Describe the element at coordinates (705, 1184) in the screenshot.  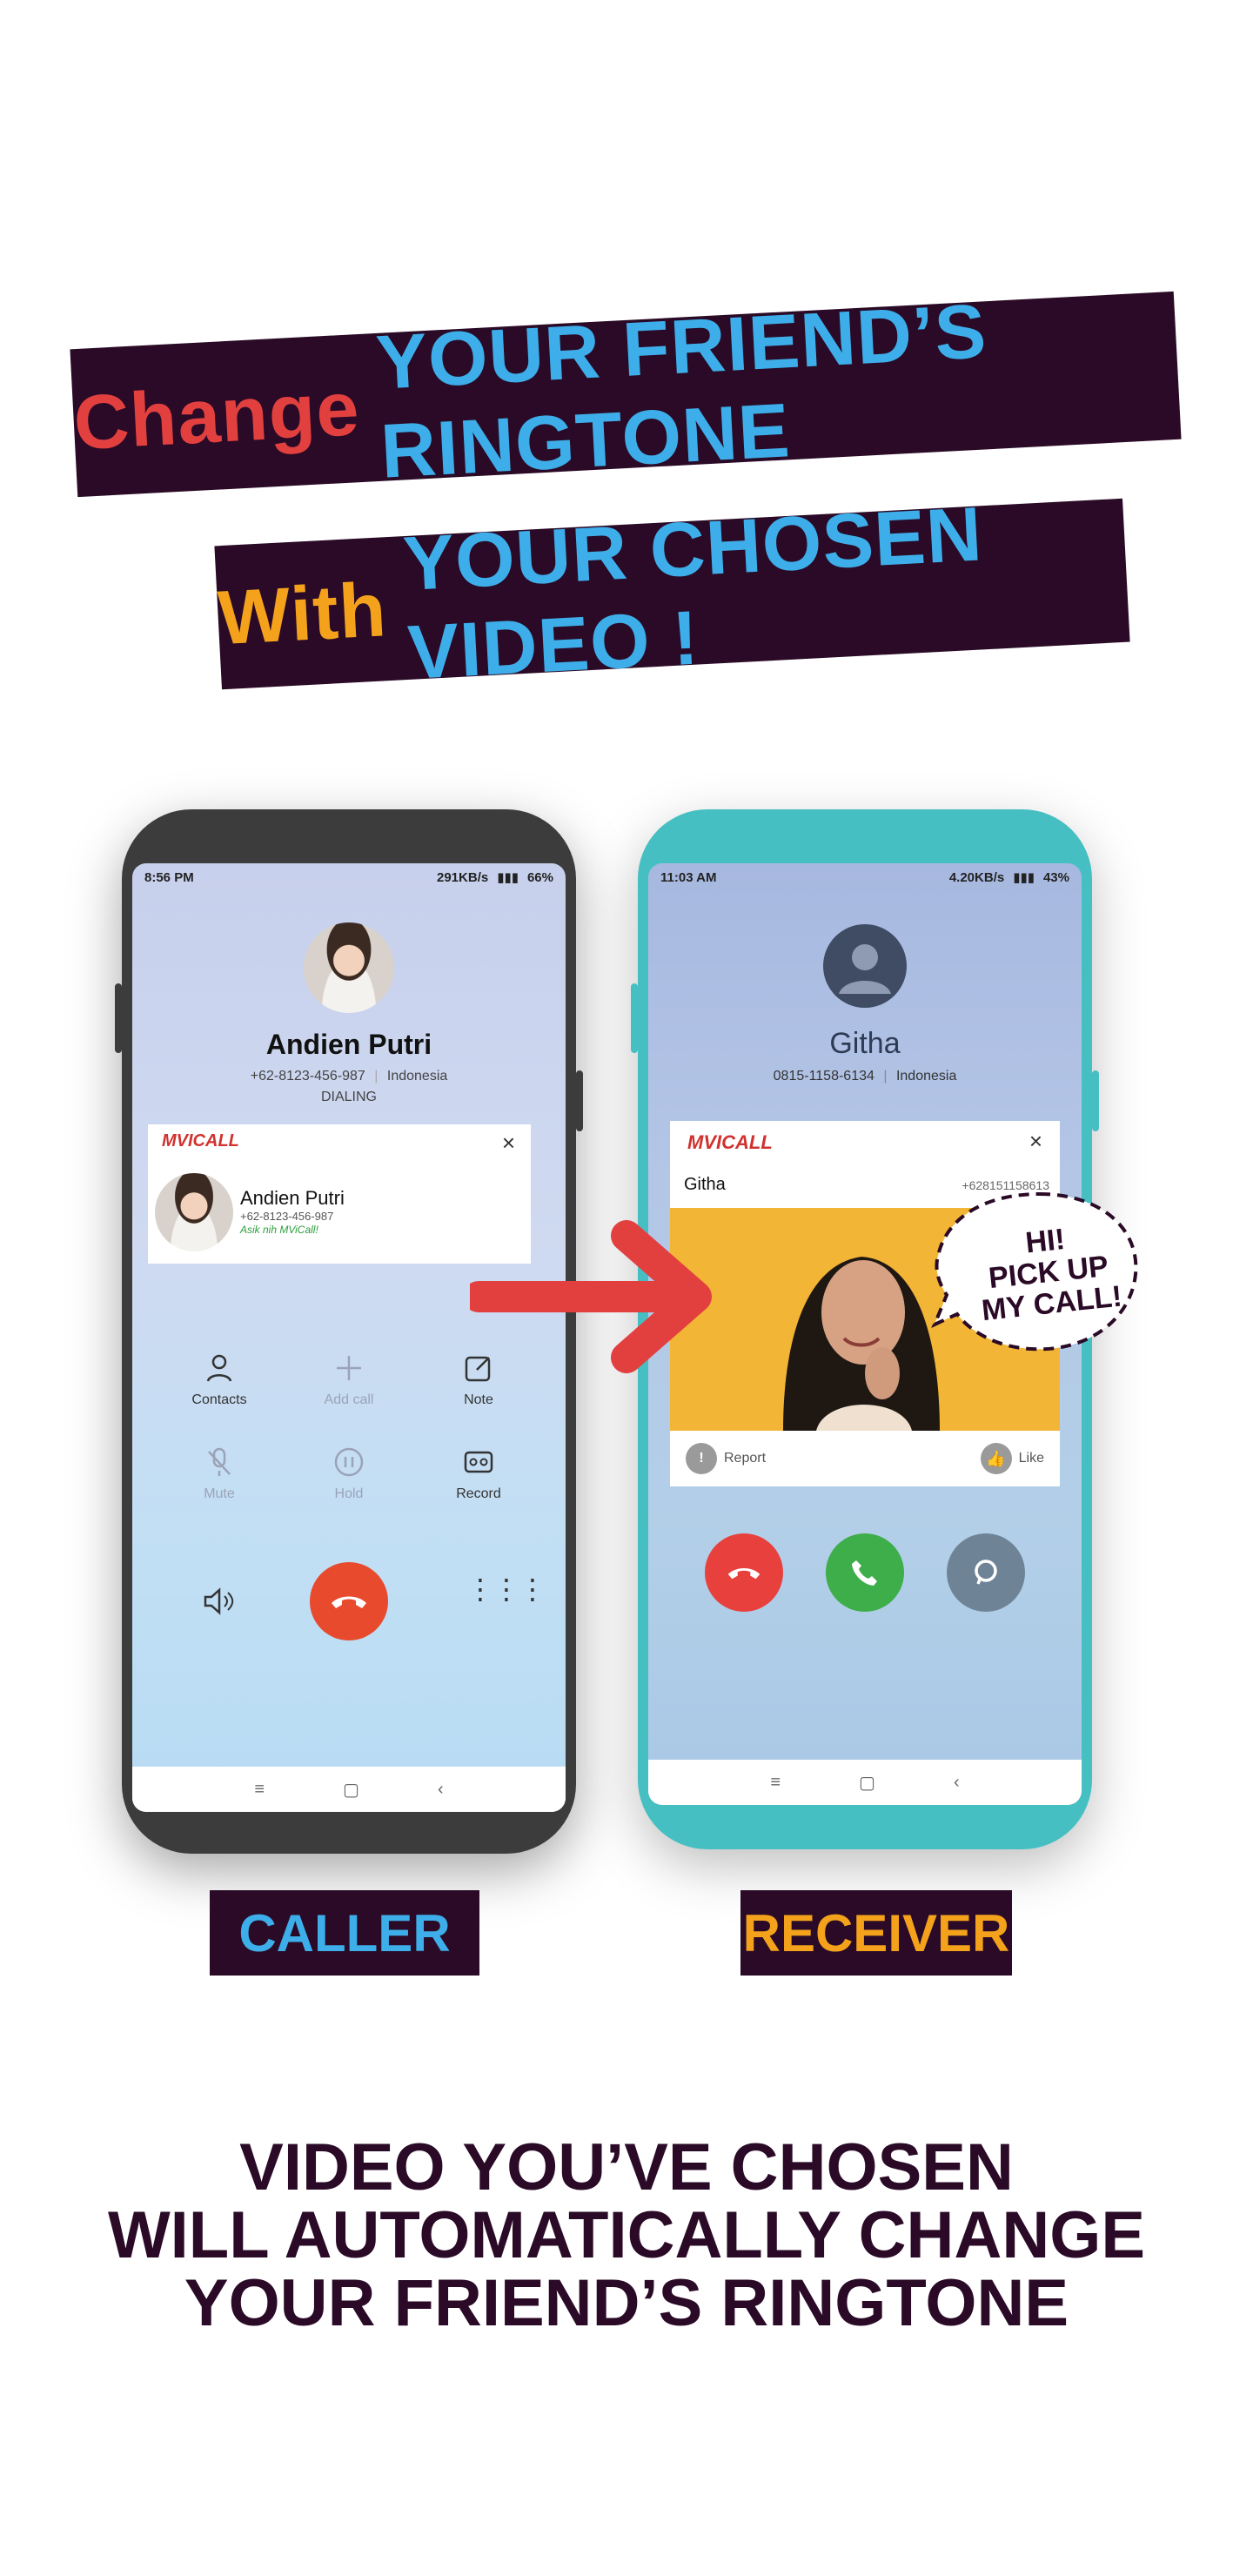
I see `card-name: Githa` at that location.